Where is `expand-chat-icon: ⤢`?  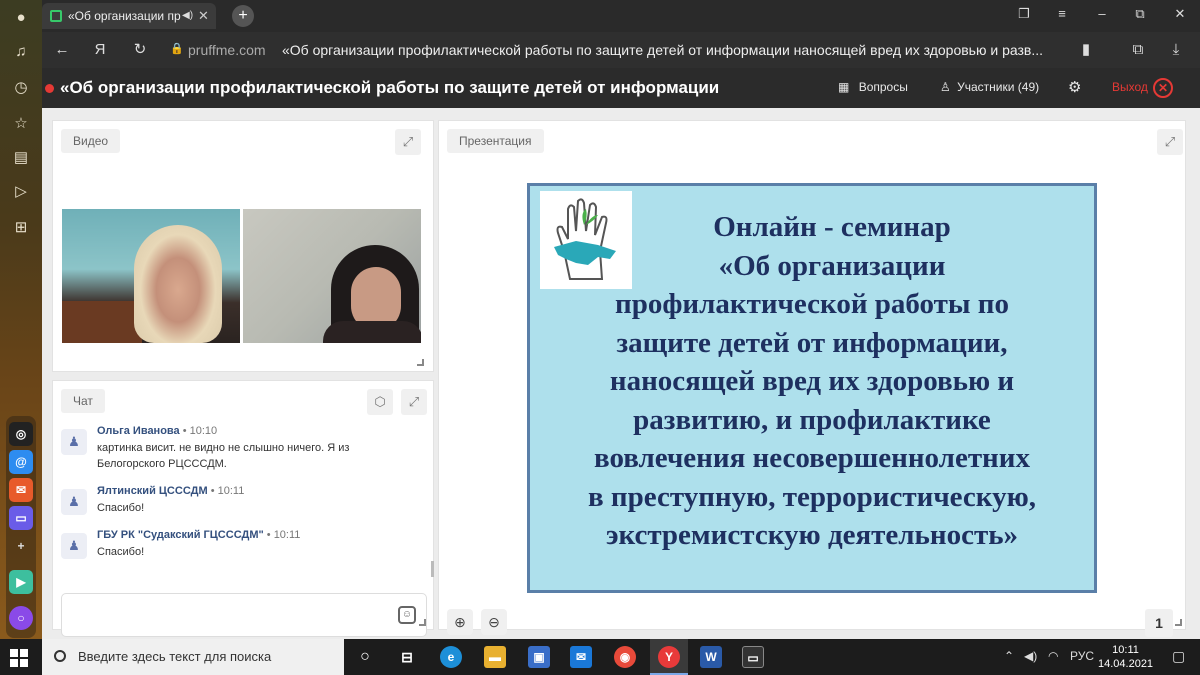
expand-chat-icon: ⤢ is located at coordinates (414, 402).